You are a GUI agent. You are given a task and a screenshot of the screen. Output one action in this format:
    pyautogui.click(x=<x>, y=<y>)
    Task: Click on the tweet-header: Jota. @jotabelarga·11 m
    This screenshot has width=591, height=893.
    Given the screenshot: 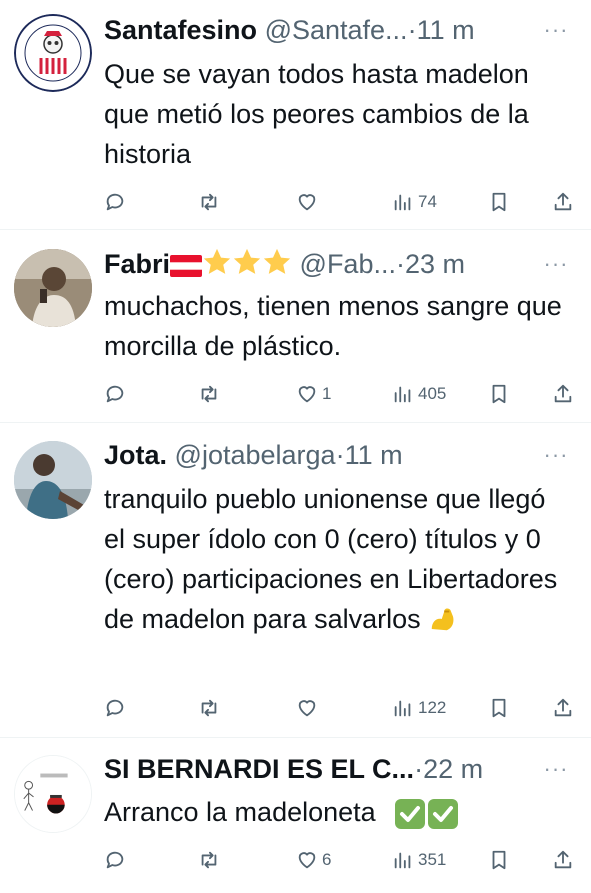 What is the action you would take?
    pyautogui.click(x=317, y=455)
    